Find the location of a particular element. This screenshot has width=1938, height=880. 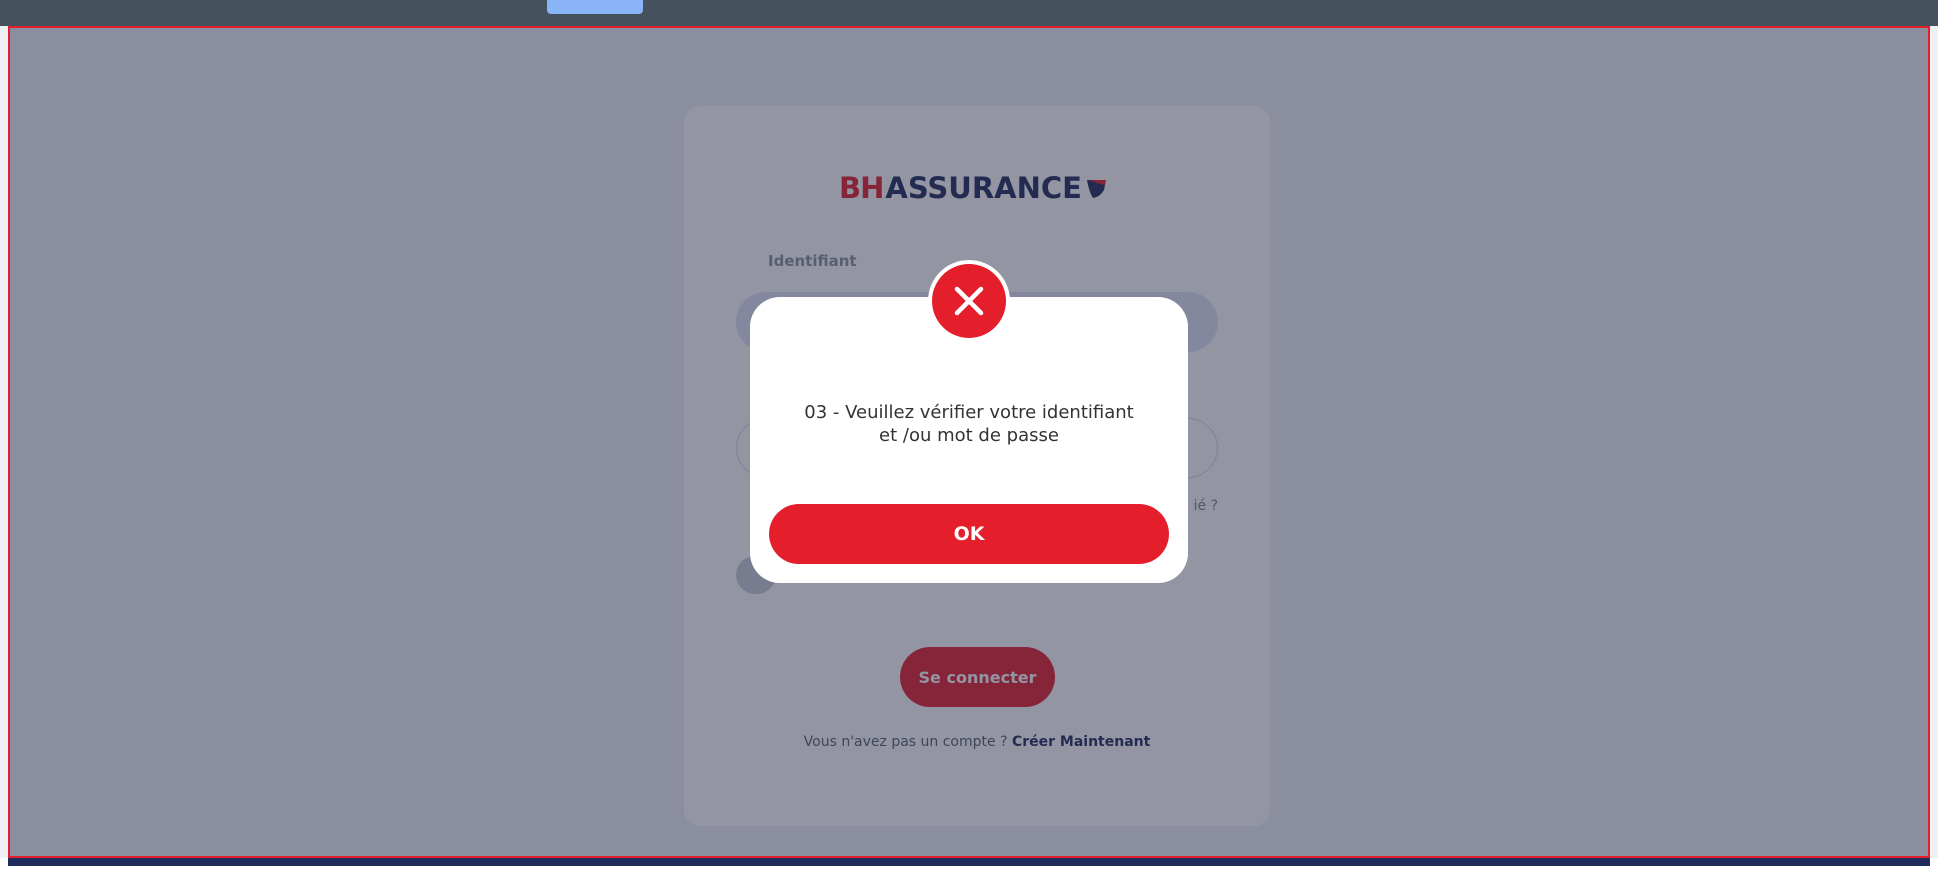

error-icon-circle is located at coordinates (969, 301).